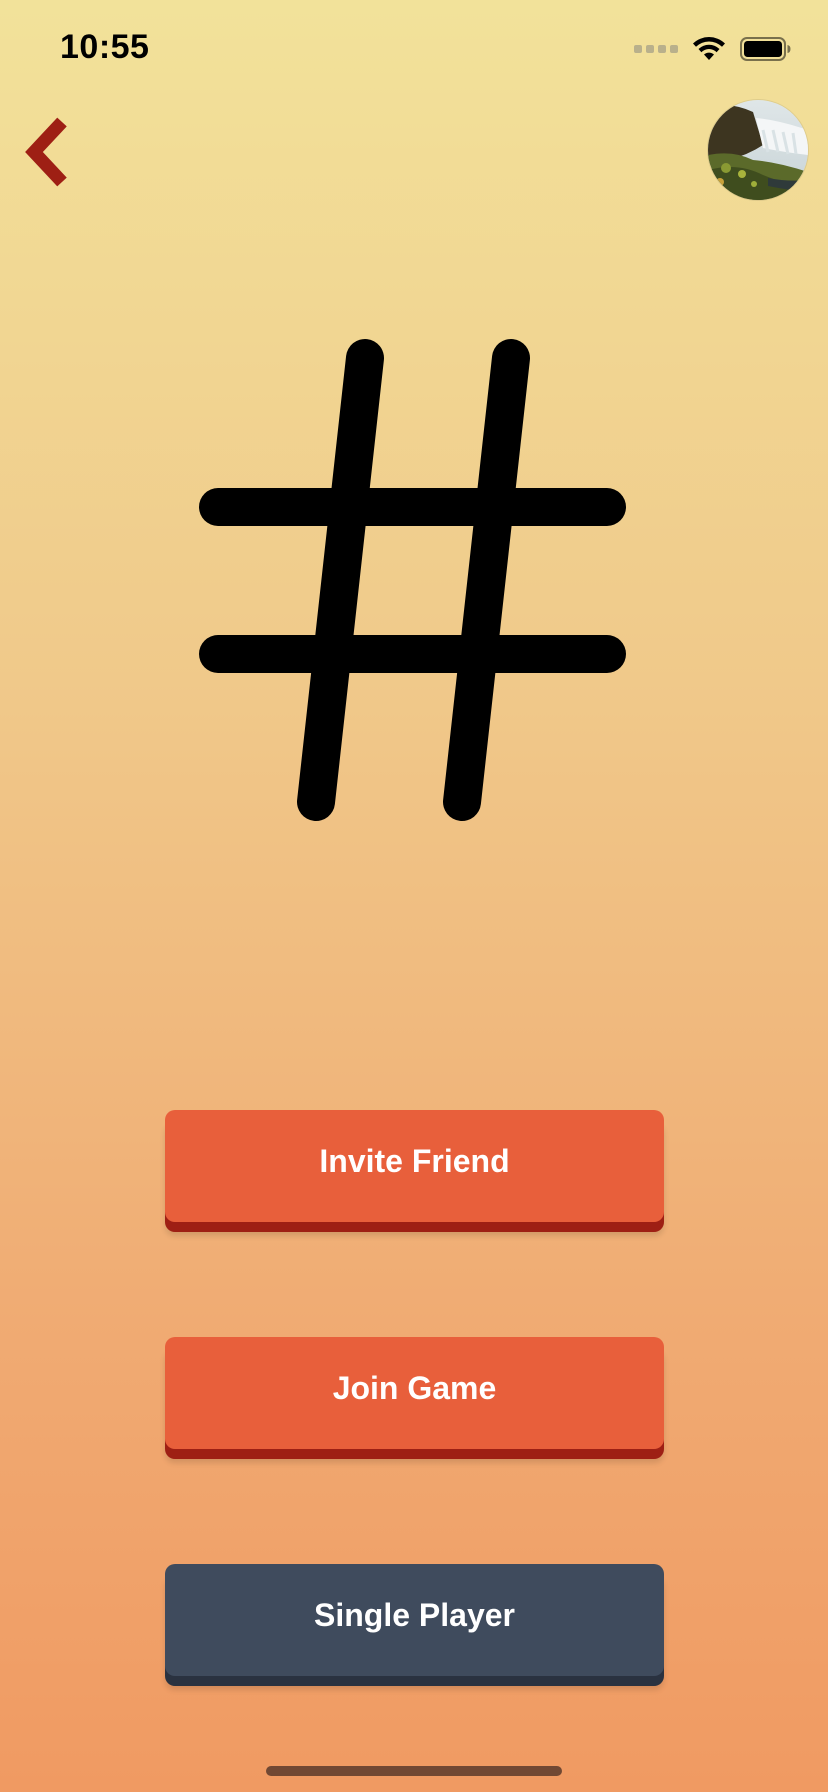 This screenshot has height=1792, width=828. I want to click on battery-icon, so click(765, 49).